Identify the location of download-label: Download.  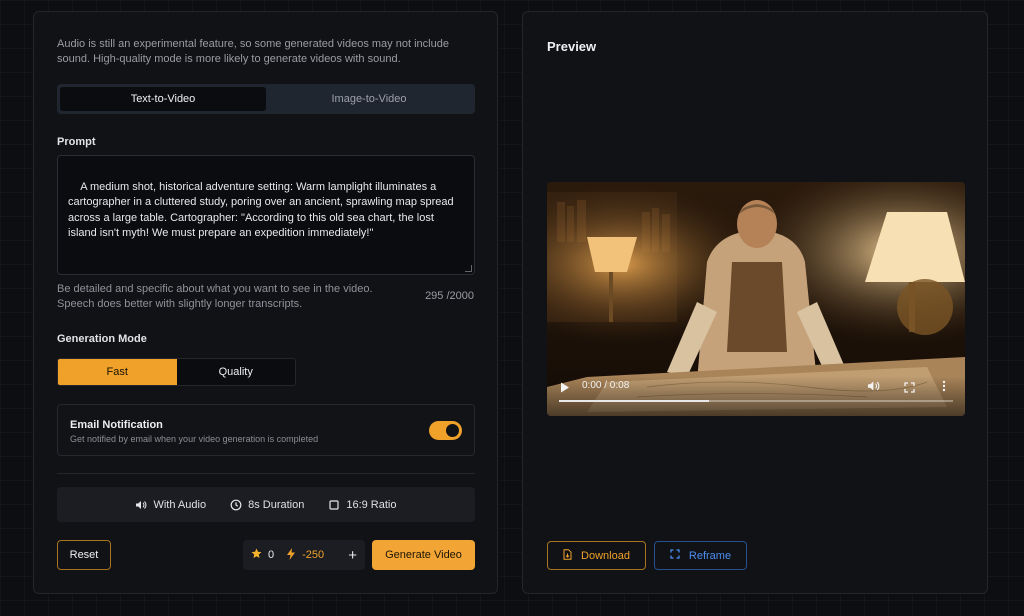
(605, 555).